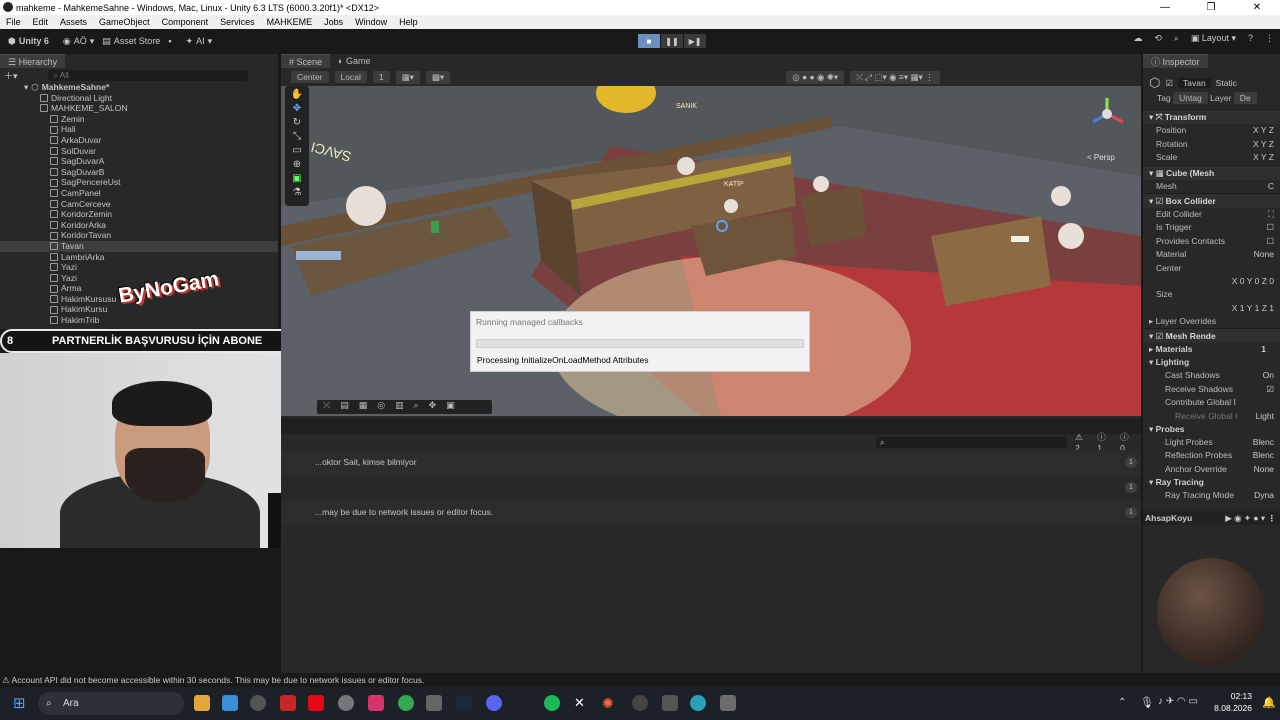 This screenshot has width=1280, height=720. I want to click on transform-header: ▾ ⤧ Transform, so click(1211, 117).